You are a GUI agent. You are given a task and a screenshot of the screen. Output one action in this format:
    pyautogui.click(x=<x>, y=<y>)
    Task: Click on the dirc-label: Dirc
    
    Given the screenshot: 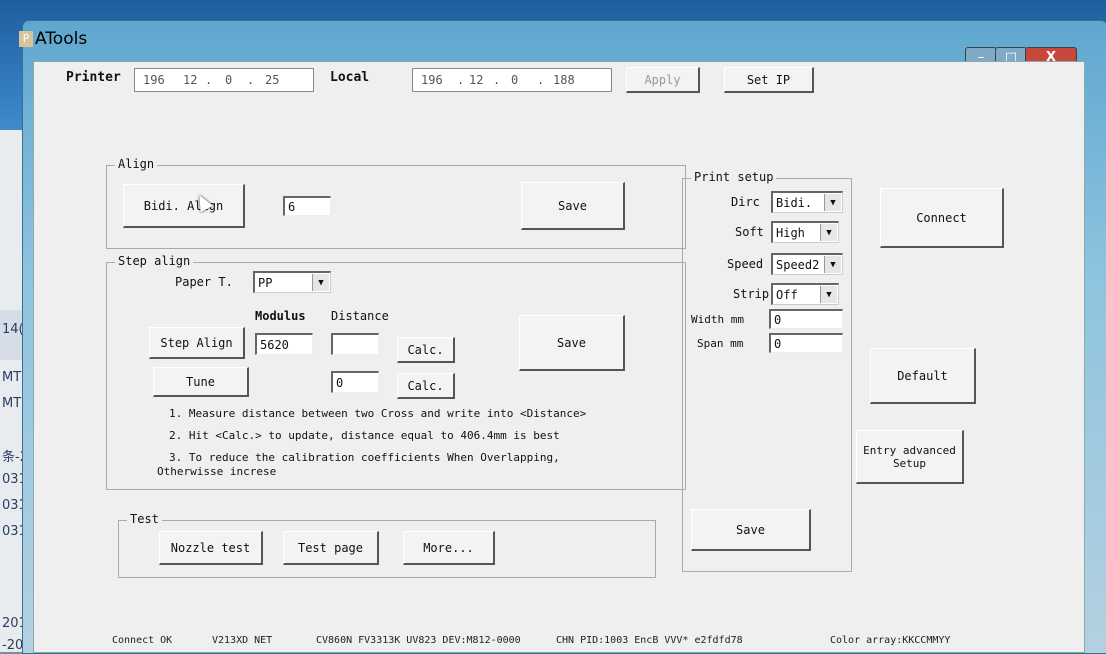 What is the action you would take?
    pyautogui.click(x=745, y=202)
    